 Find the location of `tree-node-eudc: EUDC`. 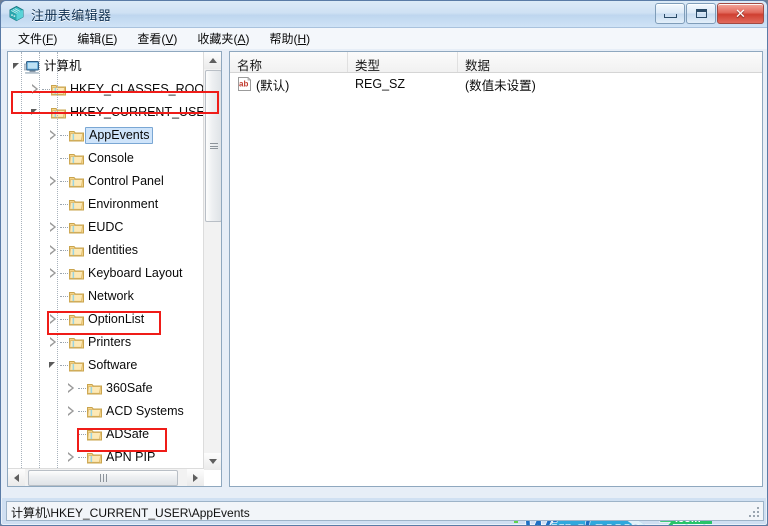

tree-node-eudc: EUDC is located at coordinates (106, 227).